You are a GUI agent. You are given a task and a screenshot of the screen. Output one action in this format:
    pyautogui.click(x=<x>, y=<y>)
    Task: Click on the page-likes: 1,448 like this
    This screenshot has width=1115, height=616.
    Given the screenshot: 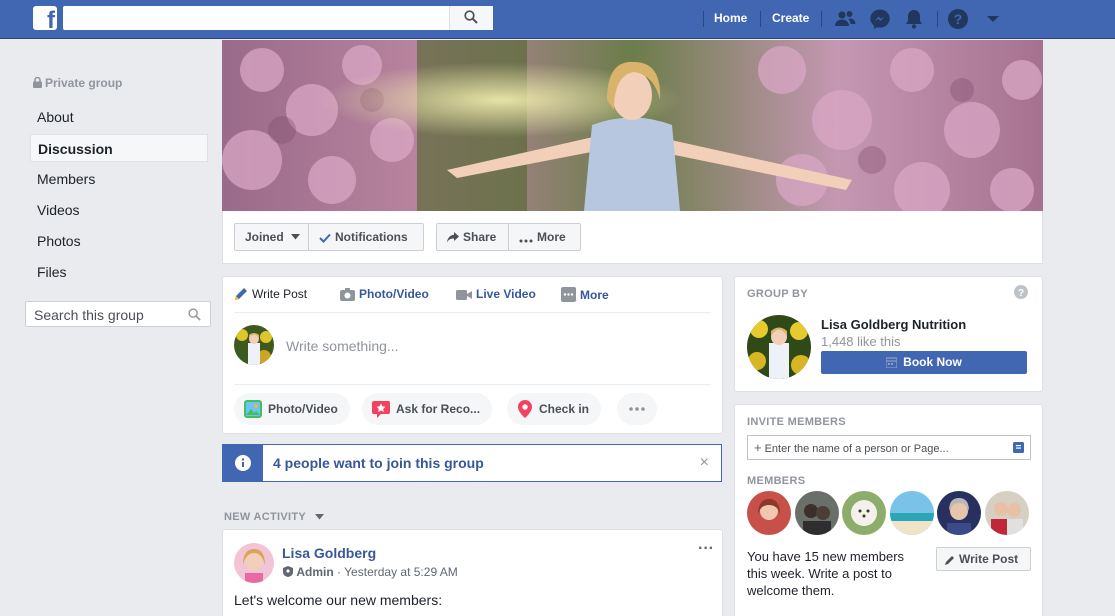 What is the action you would take?
    pyautogui.click(x=861, y=341)
    